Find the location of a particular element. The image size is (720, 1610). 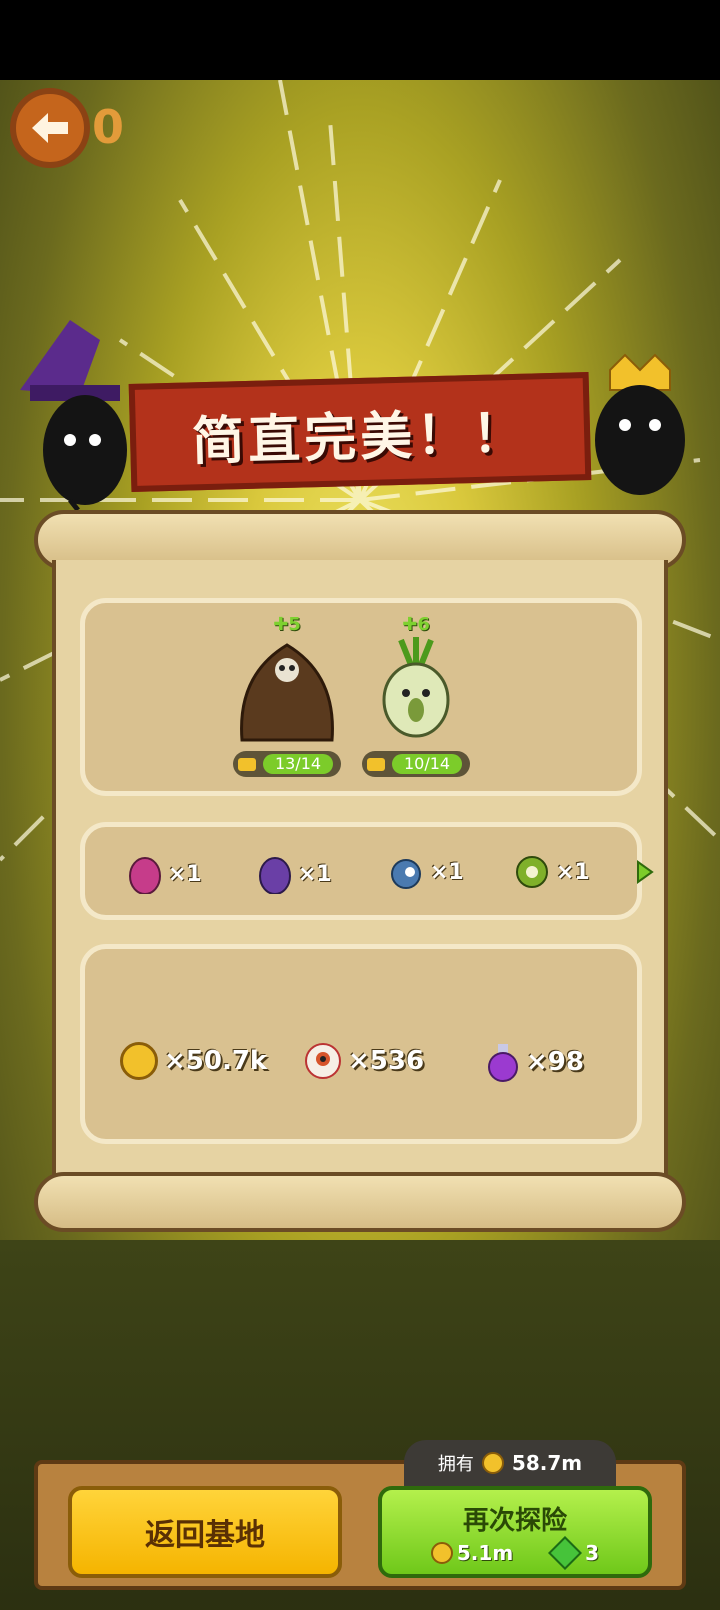

back-arrow-icon is located at coordinates (50, 128).